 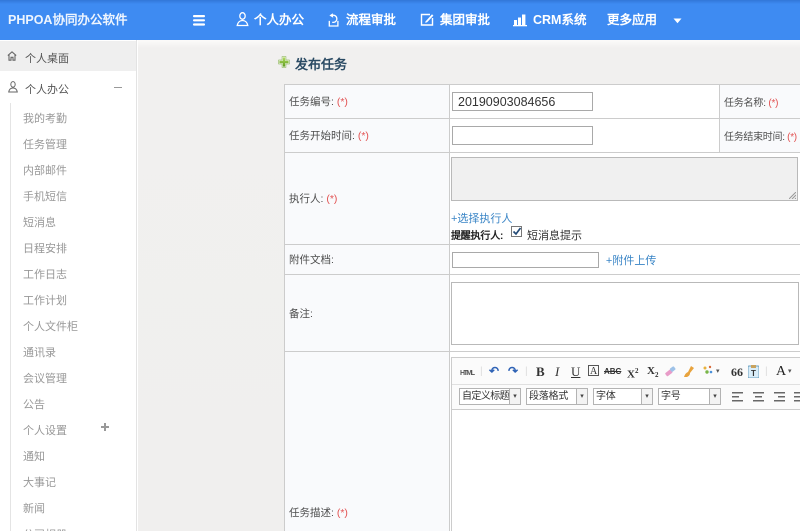 I want to click on svg-text: T, so click(x=753, y=373).